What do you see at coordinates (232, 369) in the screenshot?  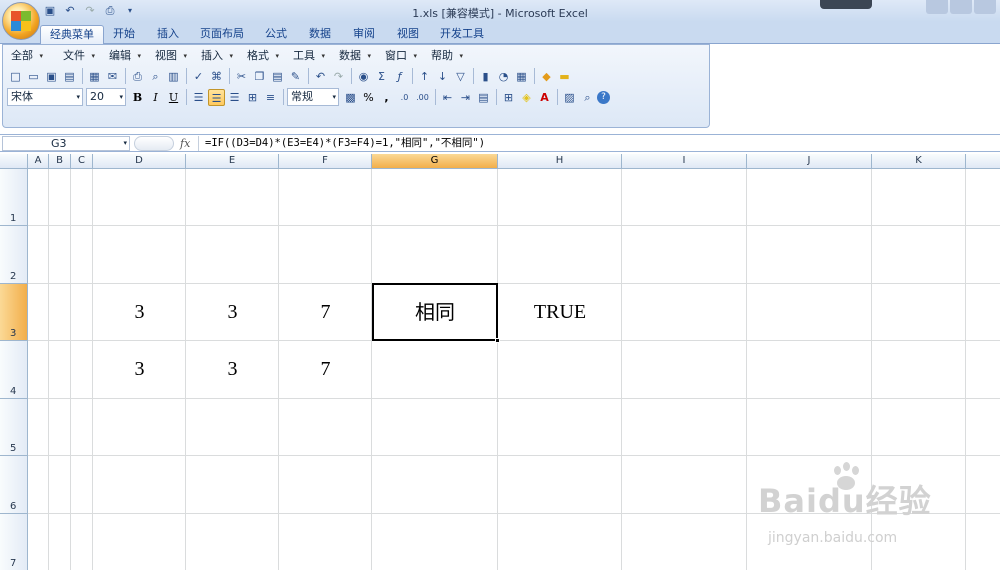 I see `cell-e4: 3` at bounding box center [232, 369].